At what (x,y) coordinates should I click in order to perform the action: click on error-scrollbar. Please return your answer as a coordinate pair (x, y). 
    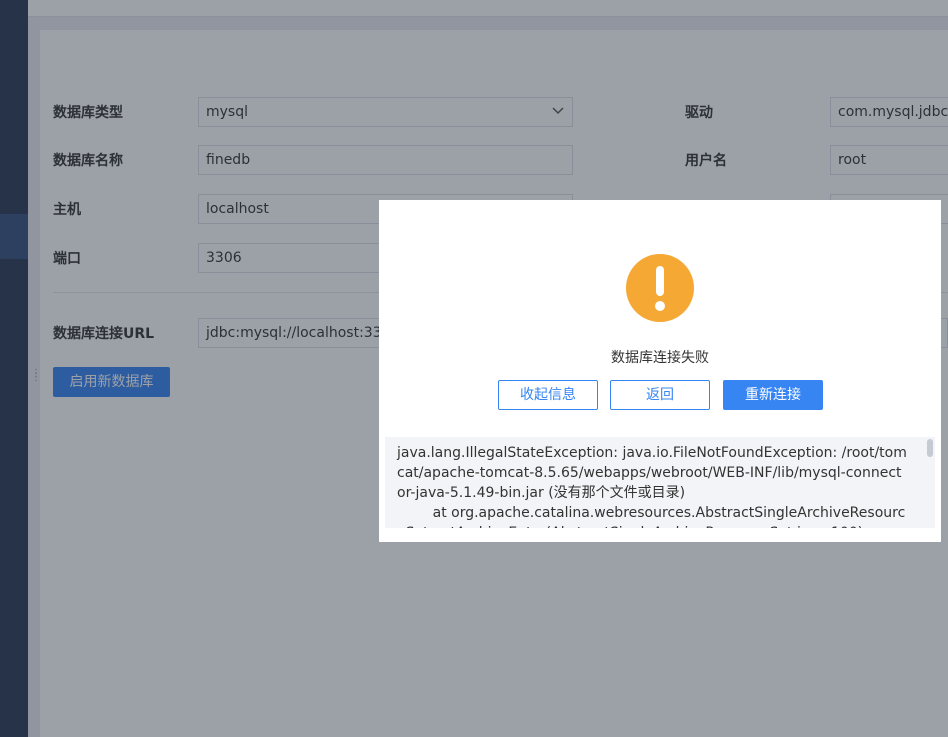
    Looking at the image, I should click on (930, 482).